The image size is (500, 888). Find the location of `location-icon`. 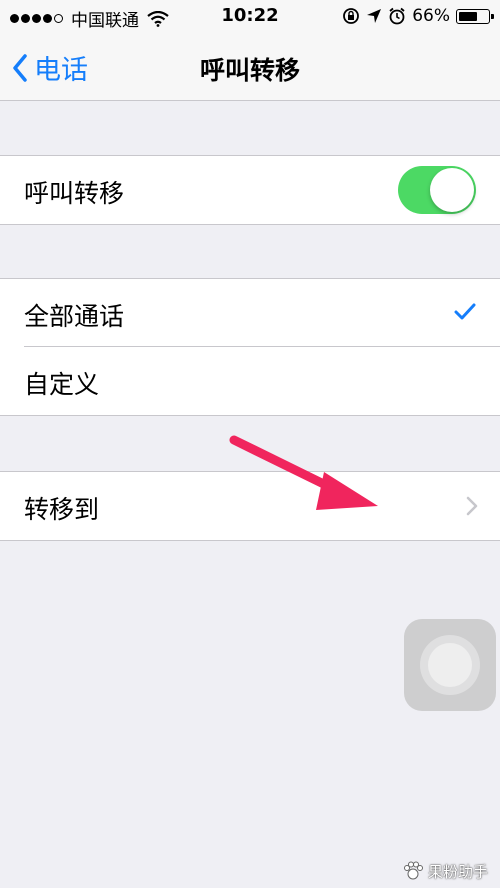

location-icon is located at coordinates (374, 16).